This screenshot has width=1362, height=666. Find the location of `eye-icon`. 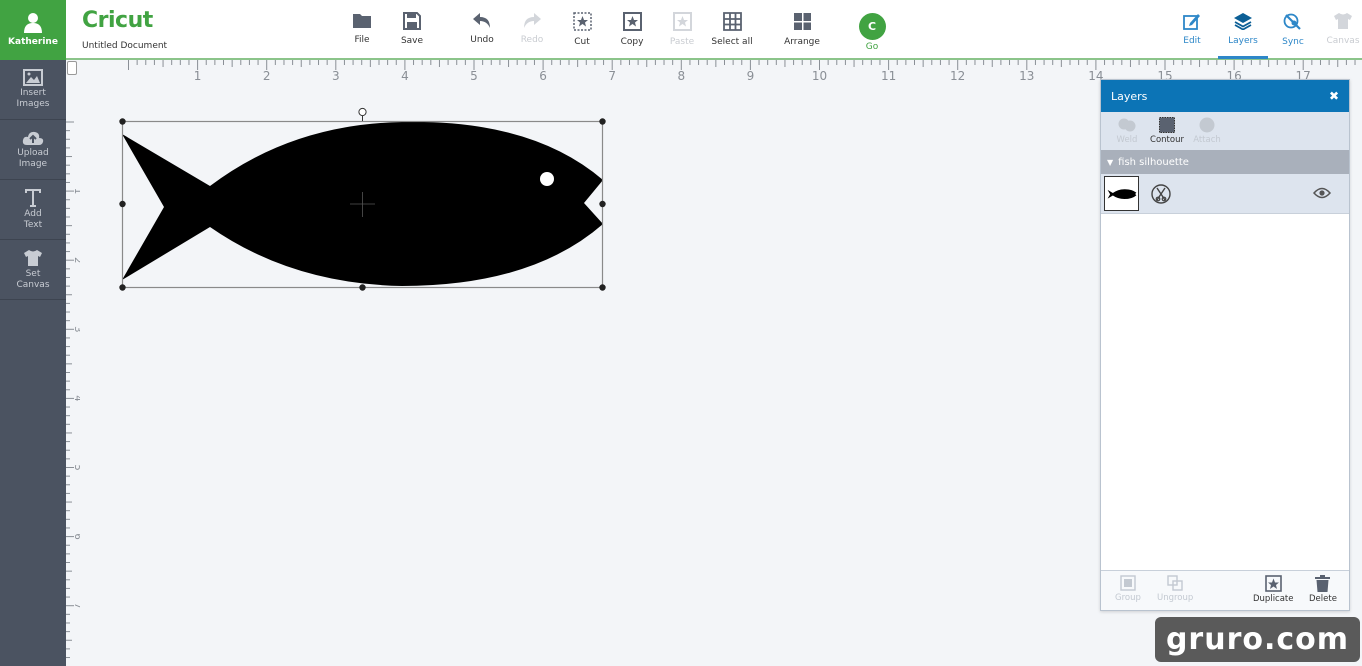

eye-icon is located at coordinates (1322, 193).